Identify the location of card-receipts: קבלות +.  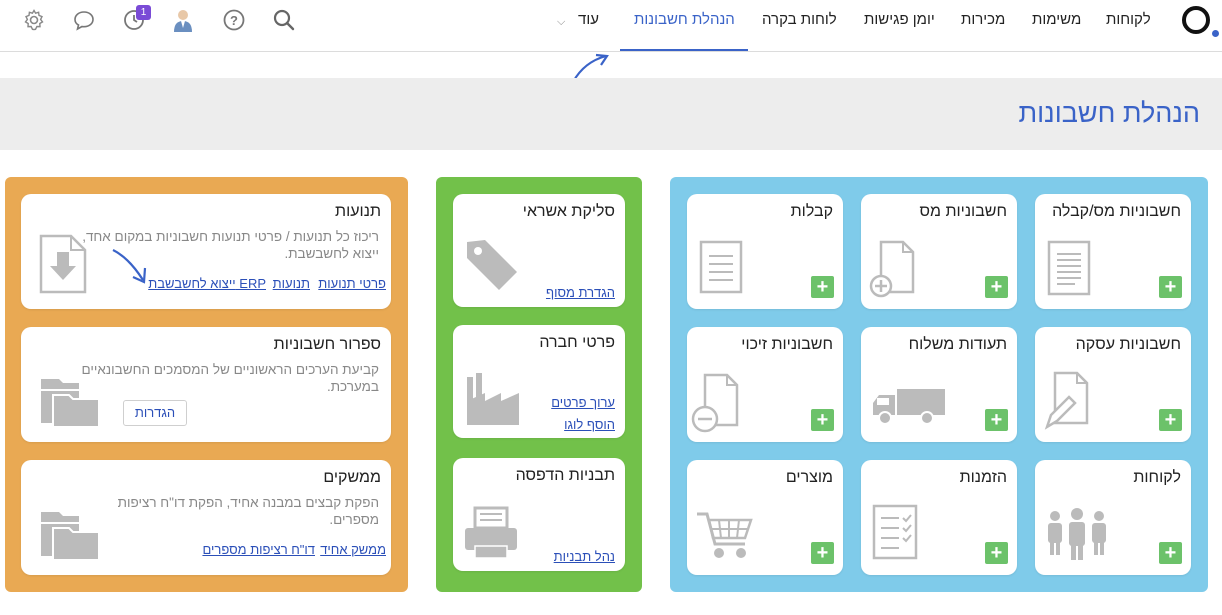
(765, 251).